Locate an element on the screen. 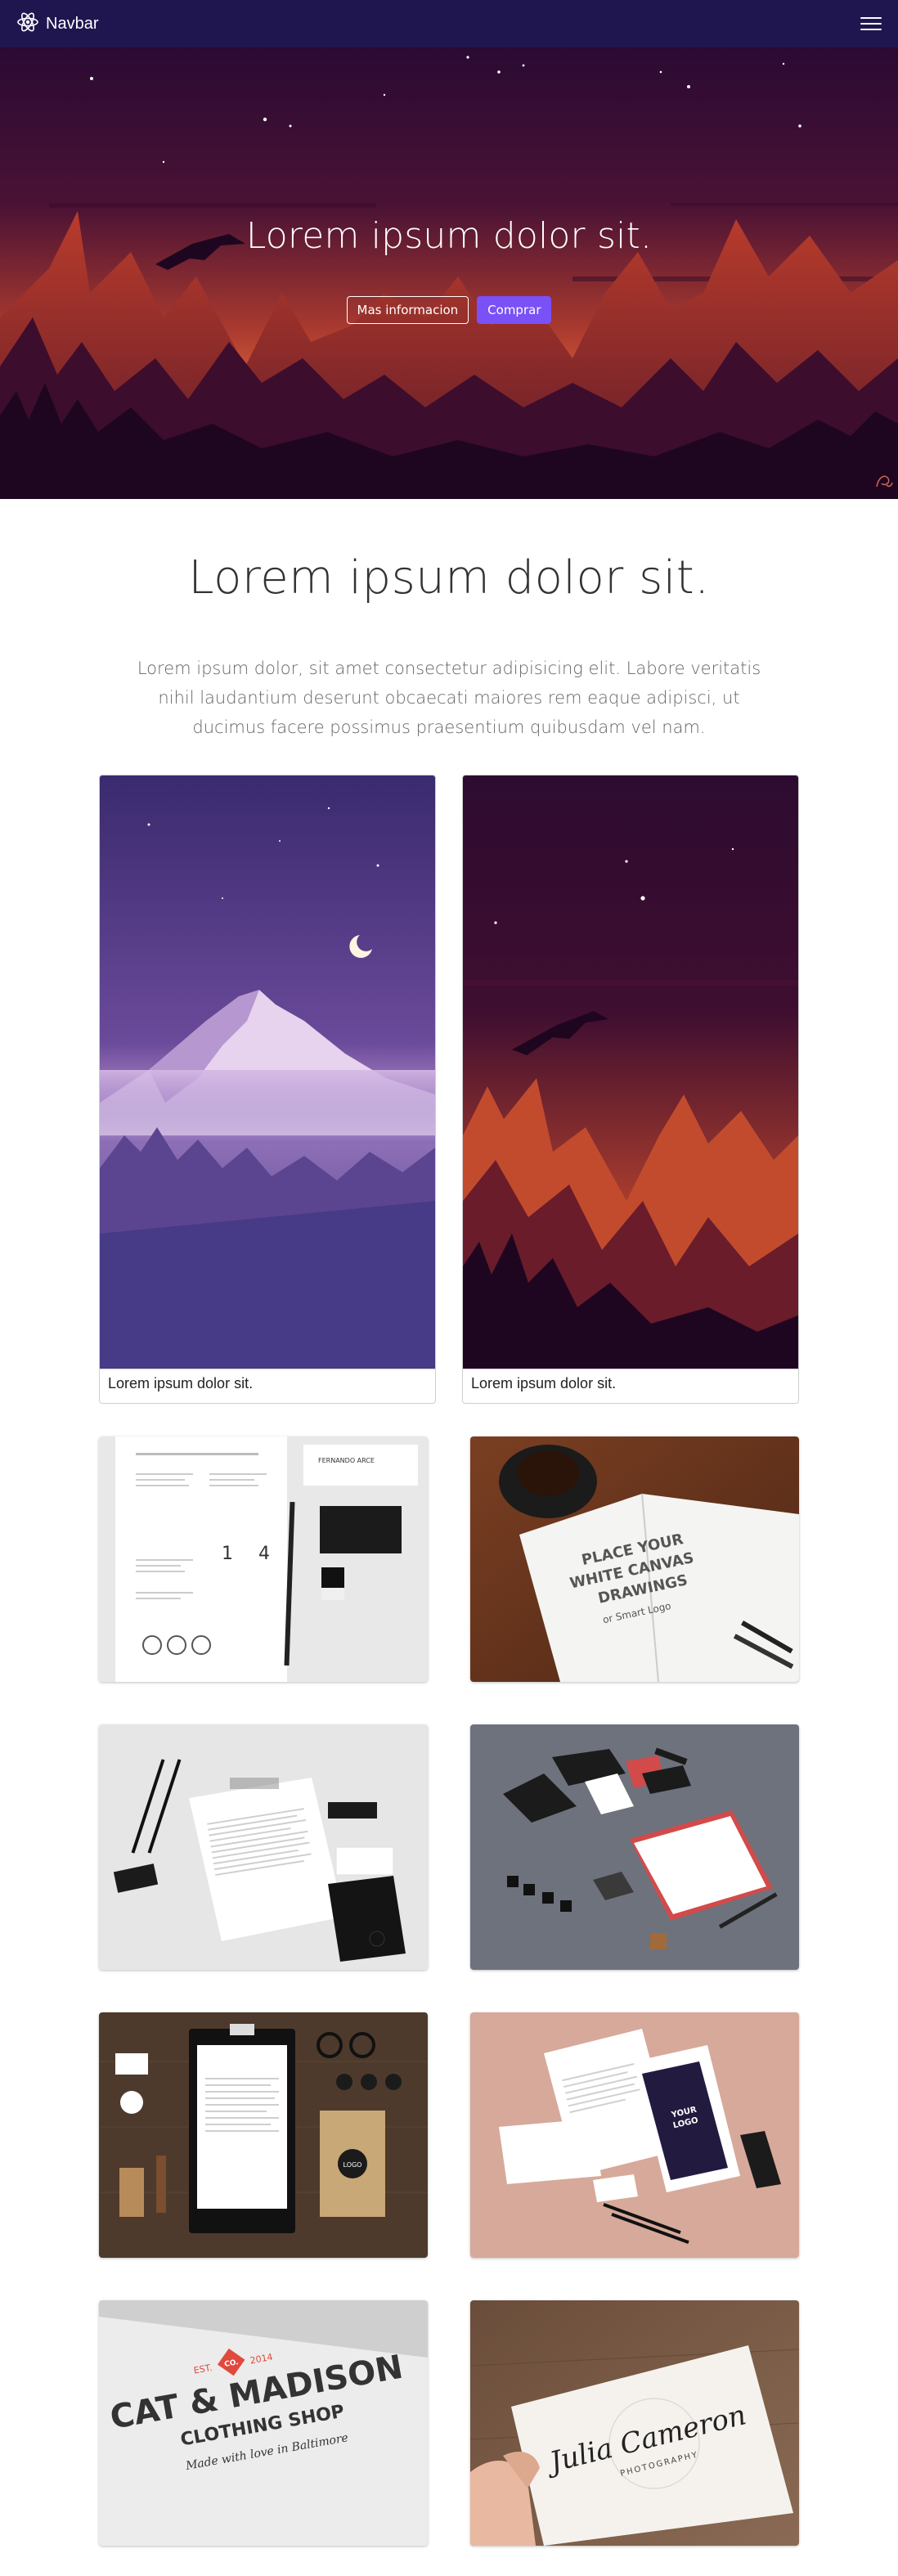 Image resolution: width=898 pixels, height=2576 pixels. red-mountains-eagle-illustration is located at coordinates (630, 1072).